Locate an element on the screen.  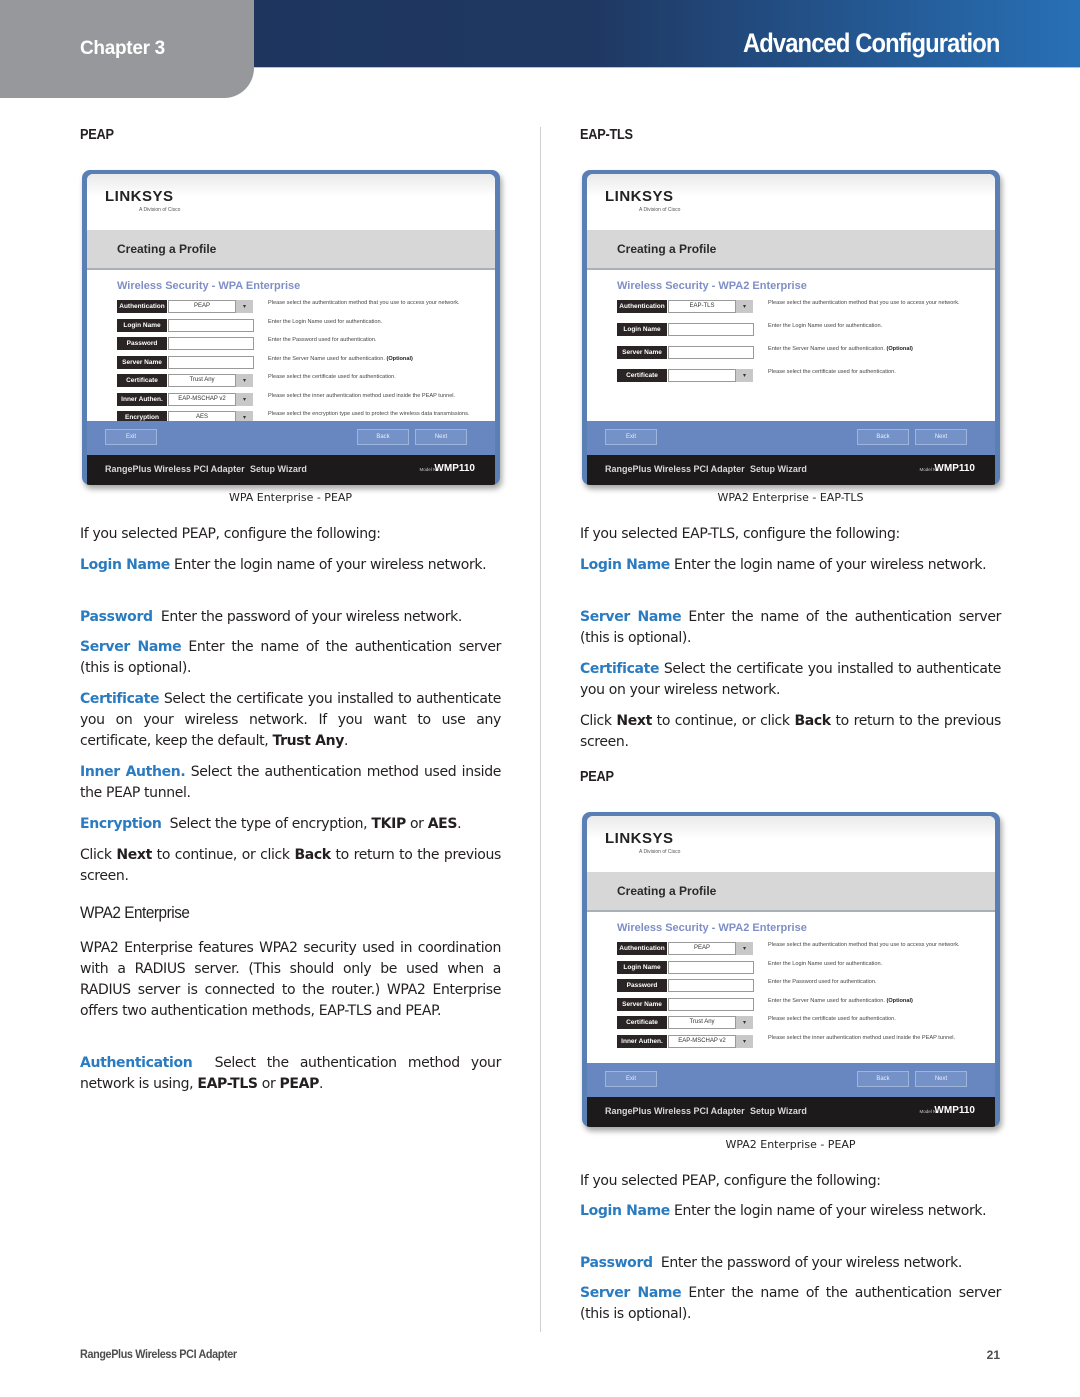
chapter-label: Chapter 3 is located at coordinates (122, 48).